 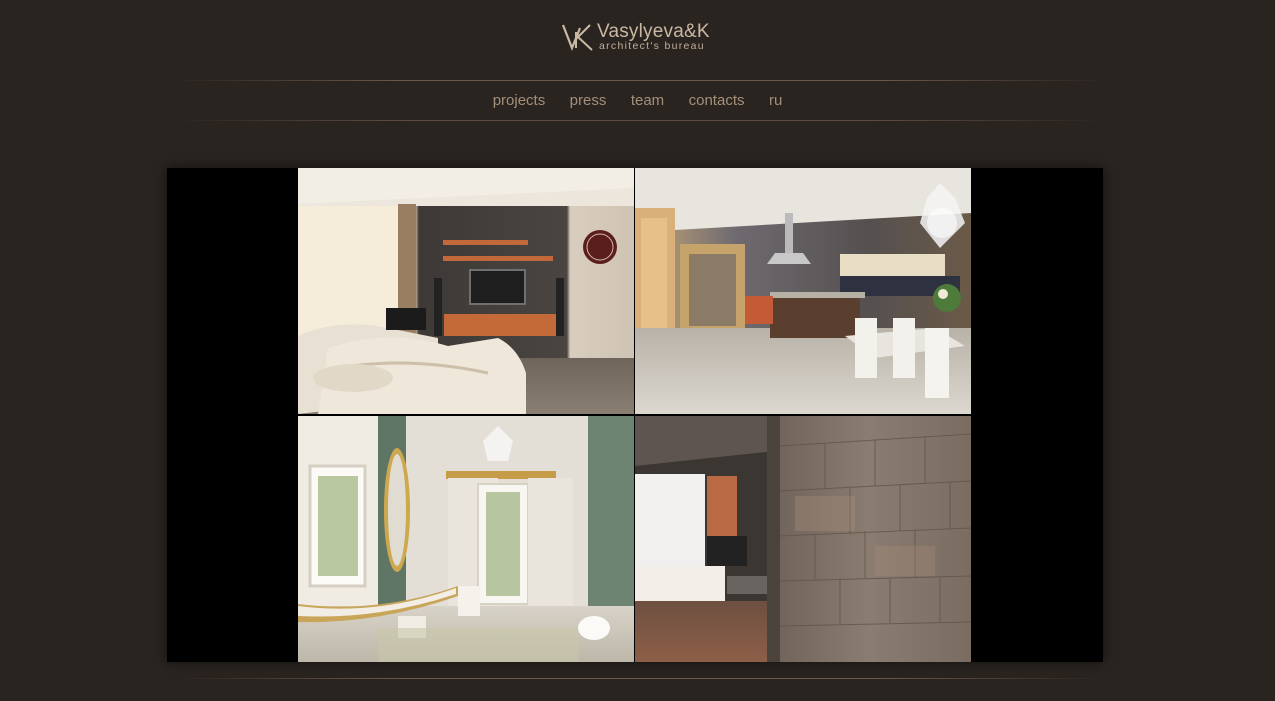 What do you see at coordinates (717, 100) in the screenshot?
I see `nav-item-contacts: contacts` at bounding box center [717, 100].